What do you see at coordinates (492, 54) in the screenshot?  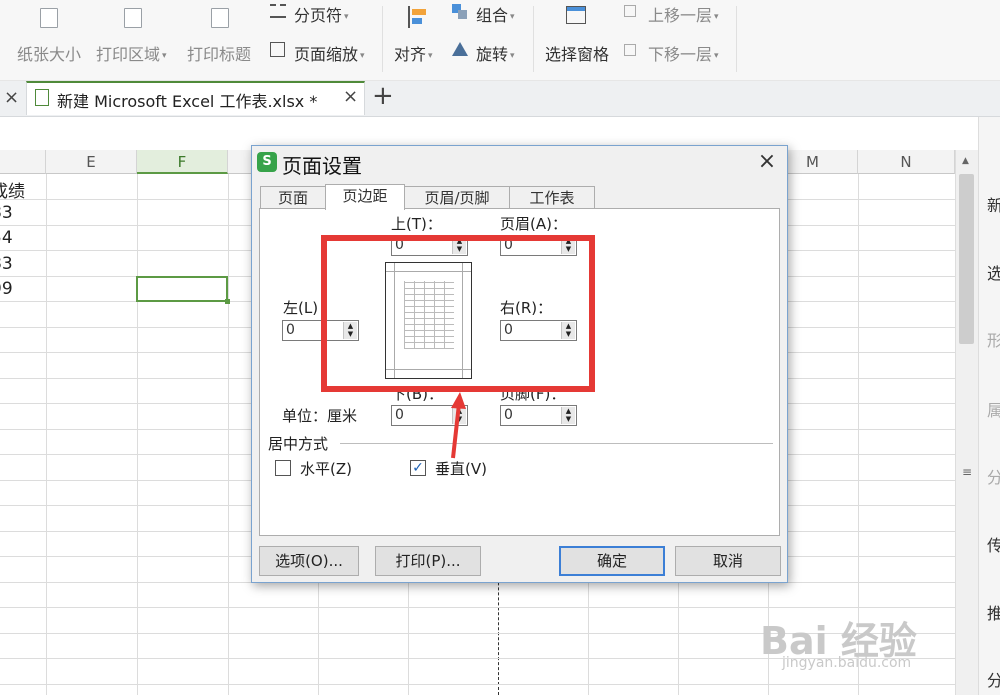 I see `rotate-label: 旋转` at bounding box center [492, 54].